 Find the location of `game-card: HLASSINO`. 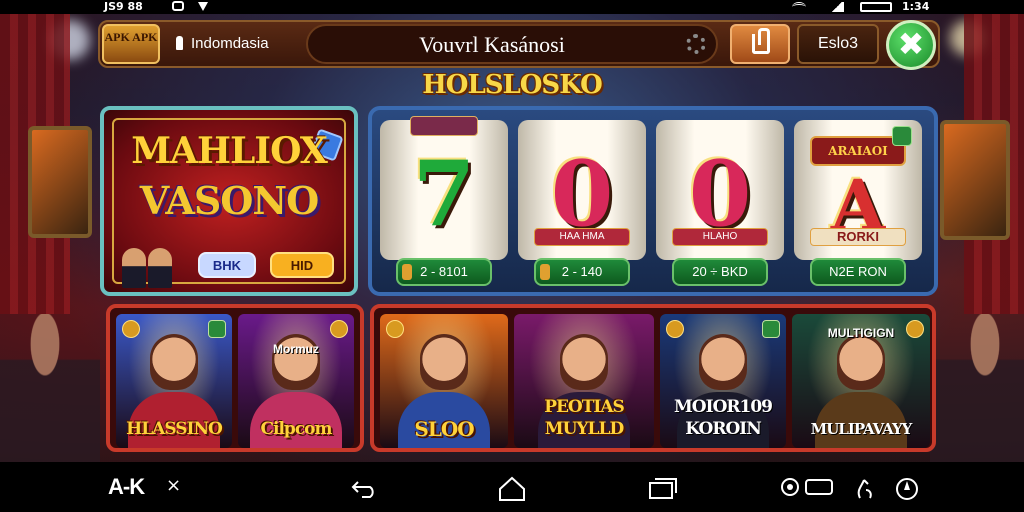

game-card: HLASSINO is located at coordinates (174, 381).